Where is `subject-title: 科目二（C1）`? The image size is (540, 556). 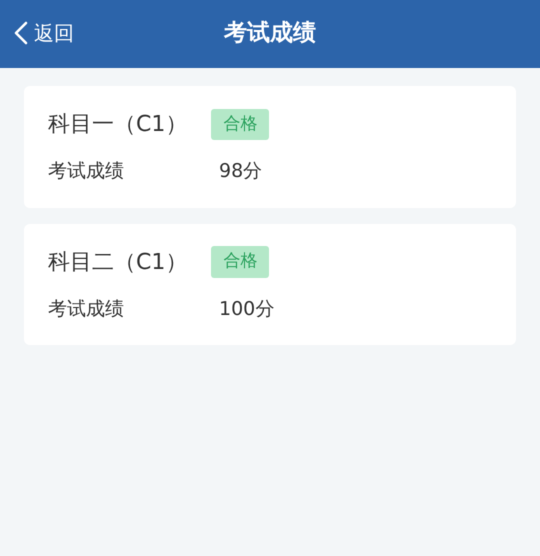
subject-title: 科目二（C1） is located at coordinates (118, 262).